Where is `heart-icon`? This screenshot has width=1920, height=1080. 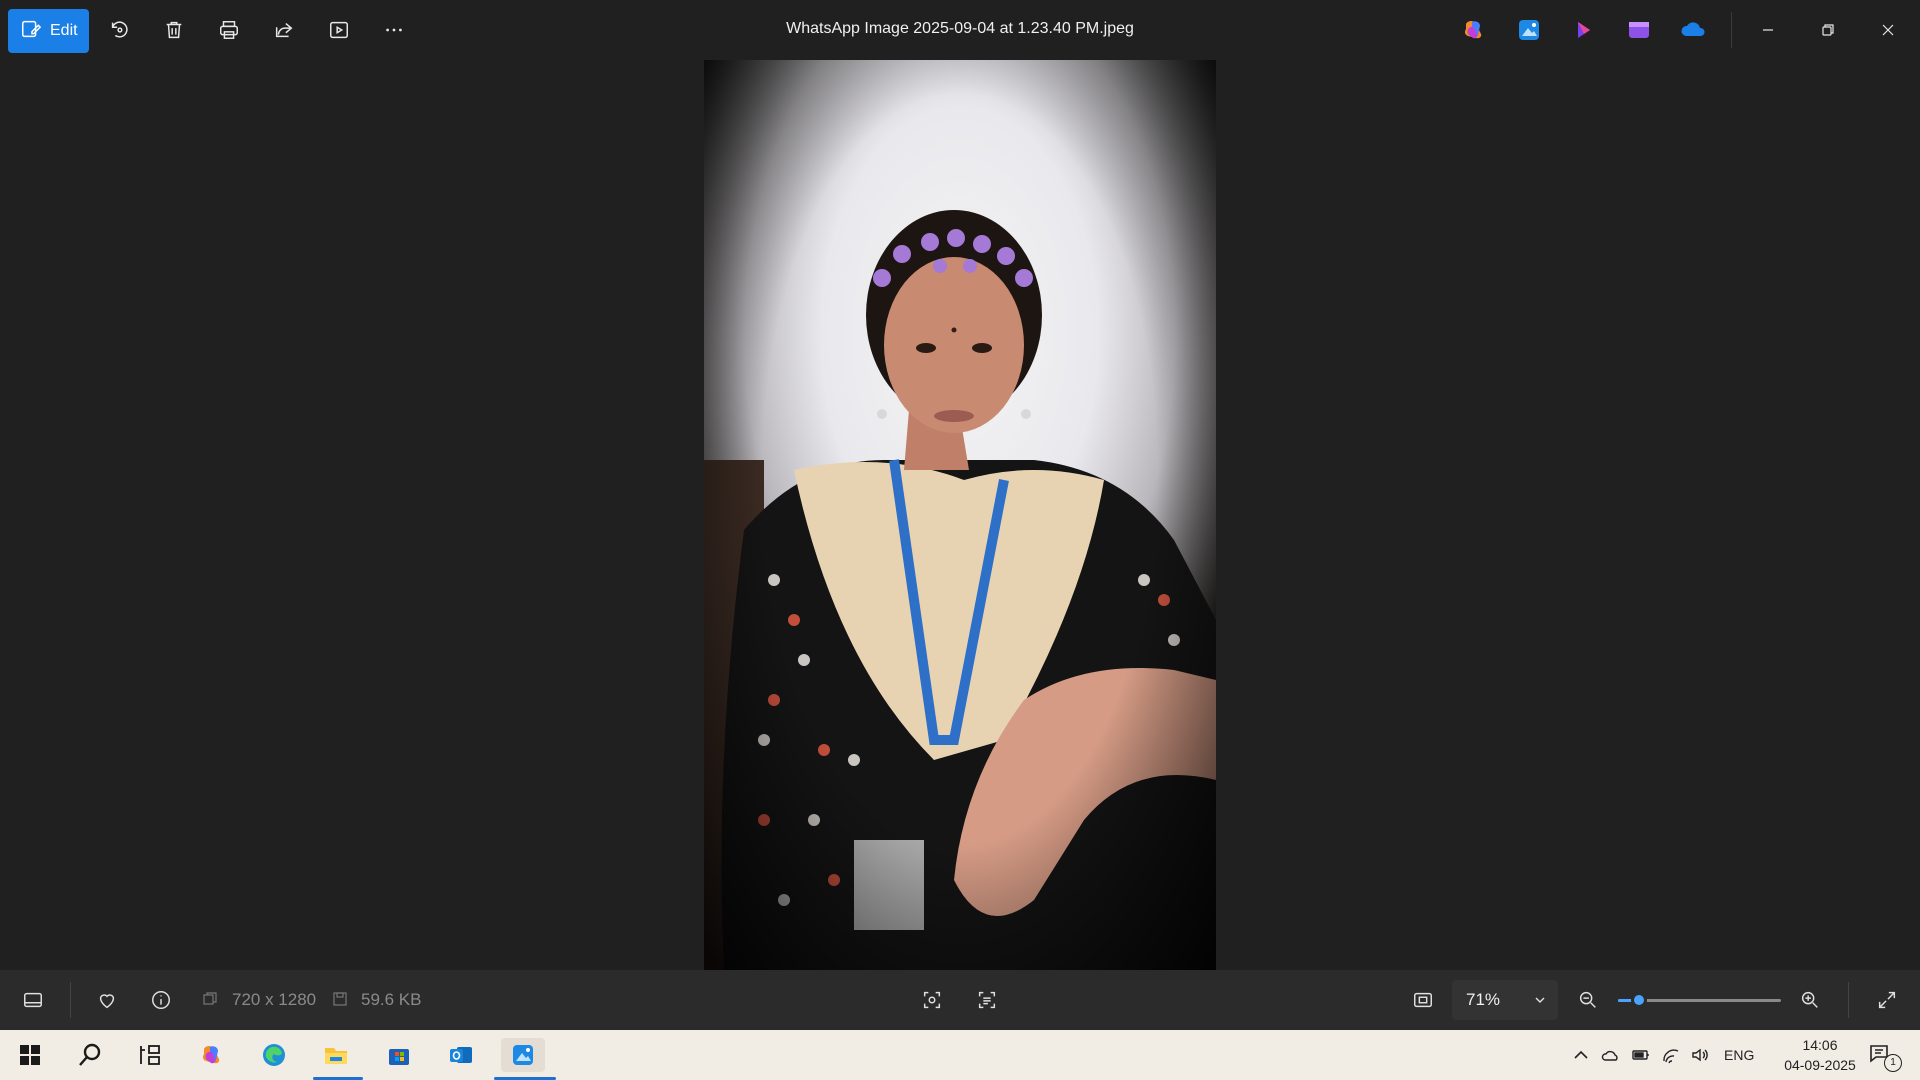
heart-icon is located at coordinates (107, 1001).